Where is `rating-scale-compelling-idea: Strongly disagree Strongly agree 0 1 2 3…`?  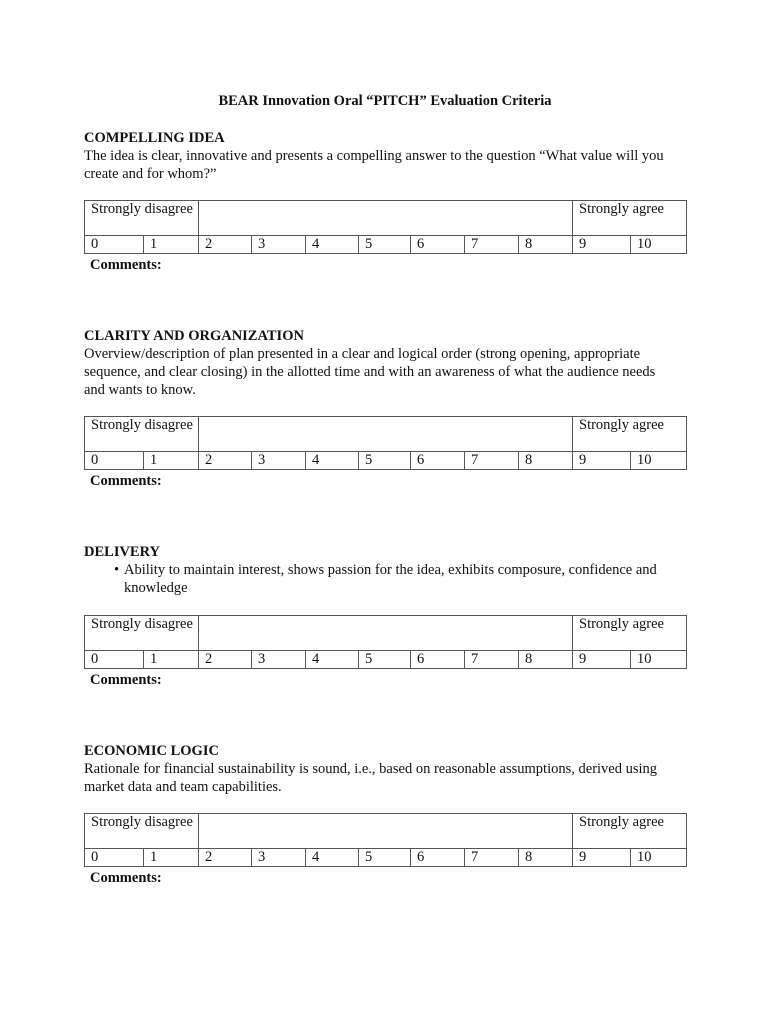
rating-scale-compelling-idea: Strongly disagree Strongly agree 0 1 2 3… is located at coordinates (385, 227).